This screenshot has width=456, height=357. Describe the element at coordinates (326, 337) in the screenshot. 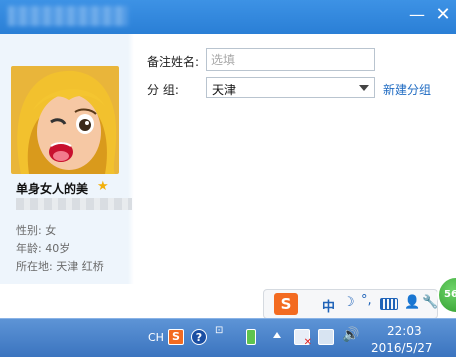

I see `monitor-icon` at that location.